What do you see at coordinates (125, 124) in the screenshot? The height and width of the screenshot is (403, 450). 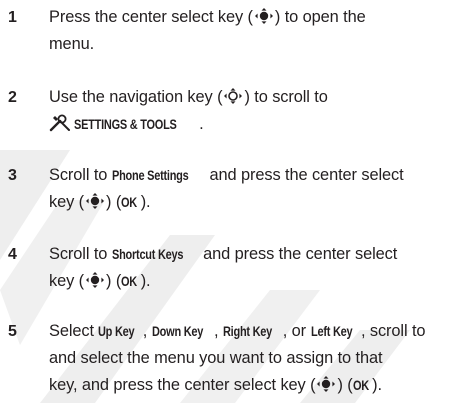 I see `menu-name: SETTINGS & TOOLS` at bounding box center [125, 124].